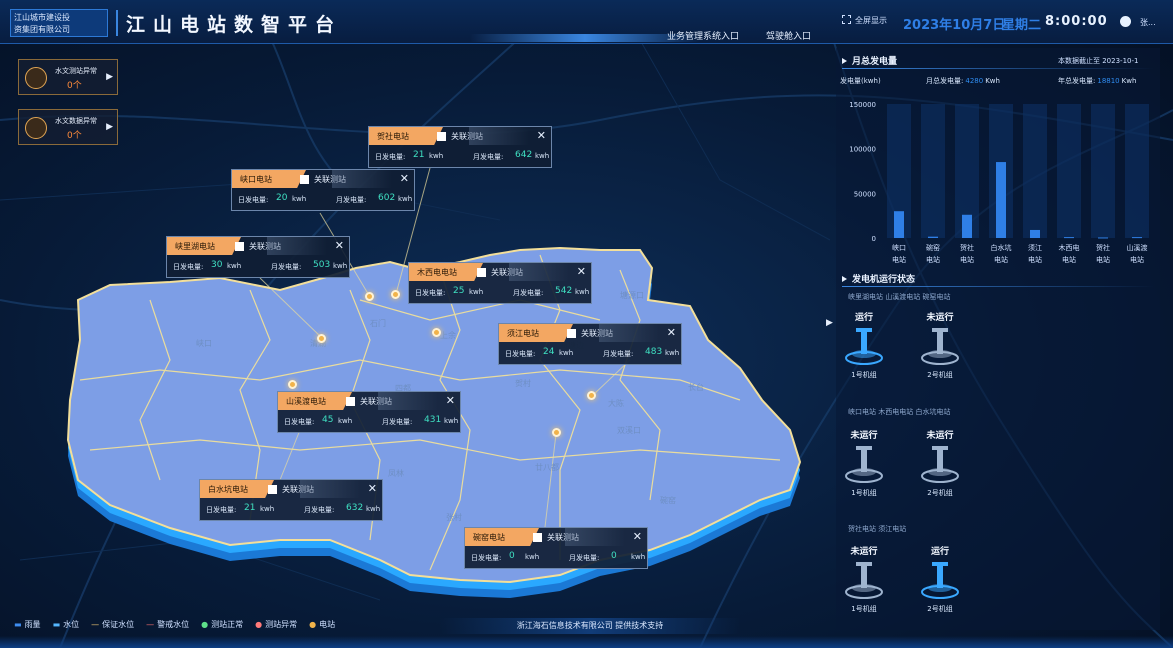  What do you see at coordinates (258, 257) in the screenshot?
I see `station-popup: 峡里湖电站 关联测站 ✕ 日发电量: 30 kwh 月发电量: 503 kwh` at bounding box center [258, 257].